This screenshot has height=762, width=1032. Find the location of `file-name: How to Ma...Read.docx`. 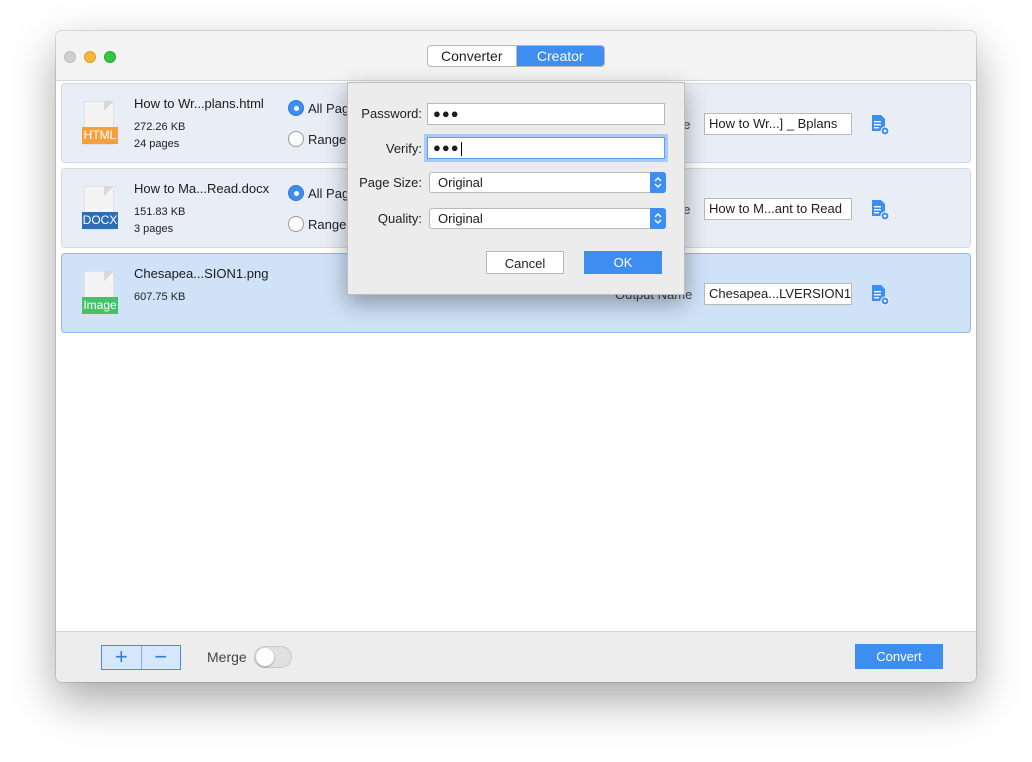

file-name: How to Ma...Read.docx is located at coordinates (202, 188).